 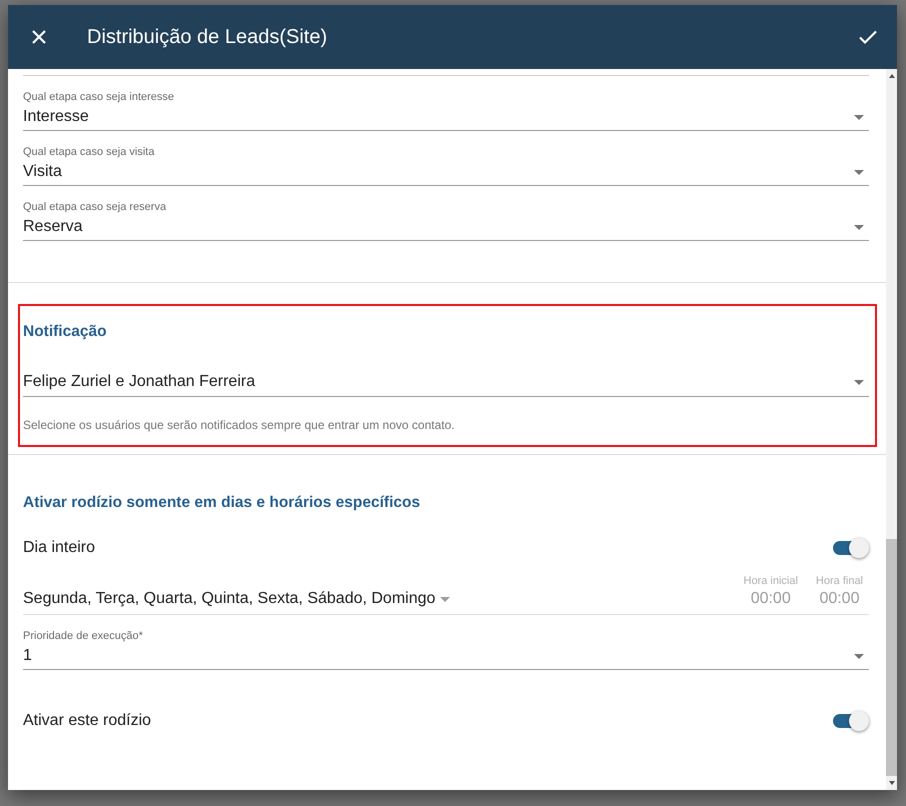 What do you see at coordinates (236, 599) in the screenshot?
I see `days-dropdown: Segunda, Terça, Quarta, Quinta, Sexta, Sábado, Domingo` at bounding box center [236, 599].